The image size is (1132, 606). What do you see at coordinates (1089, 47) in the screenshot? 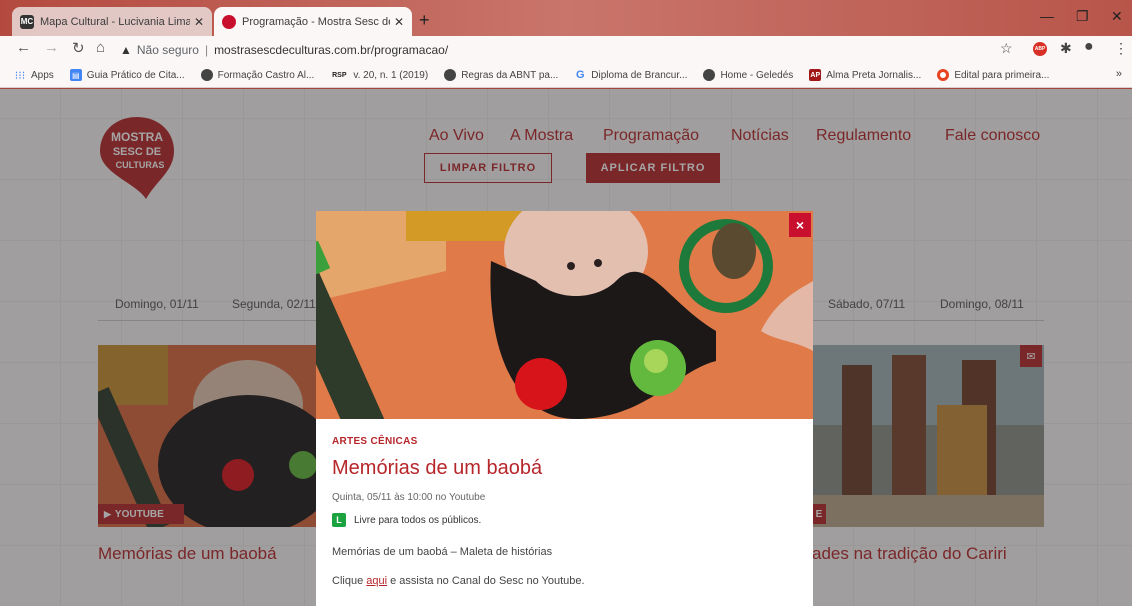
I see `profile-avatar-icon: ●` at bounding box center [1089, 47].